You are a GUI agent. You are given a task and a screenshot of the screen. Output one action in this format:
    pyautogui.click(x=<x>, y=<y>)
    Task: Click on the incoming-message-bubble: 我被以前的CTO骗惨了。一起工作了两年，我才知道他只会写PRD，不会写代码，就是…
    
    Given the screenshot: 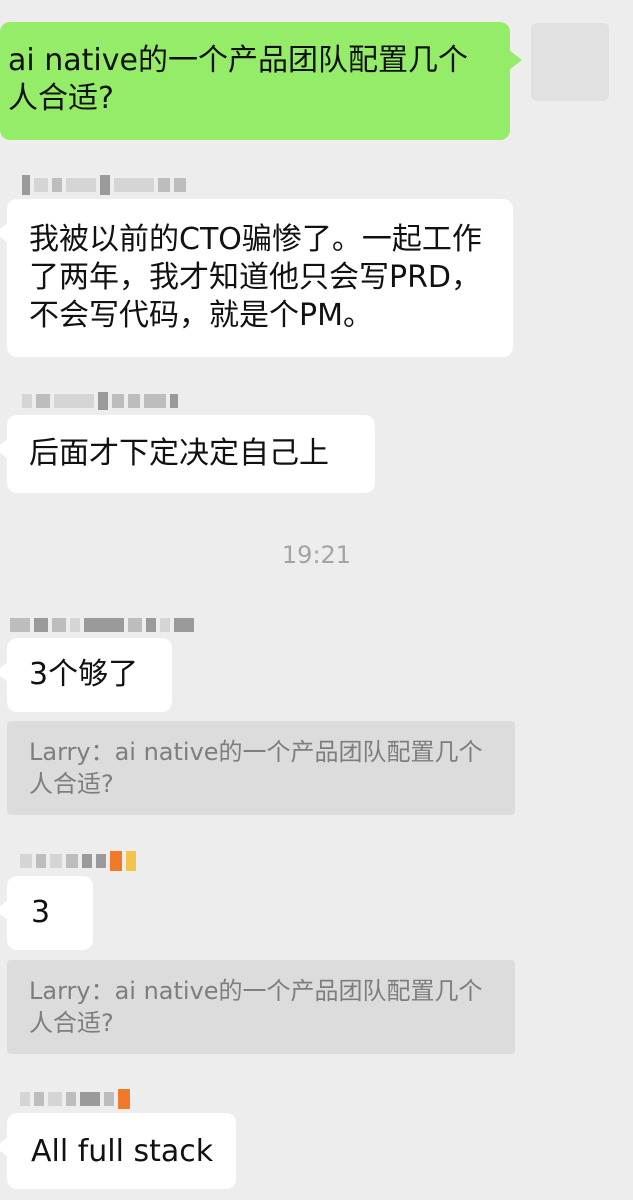 What is the action you would take?
    pyautogui.click(x=256, y=278)
    